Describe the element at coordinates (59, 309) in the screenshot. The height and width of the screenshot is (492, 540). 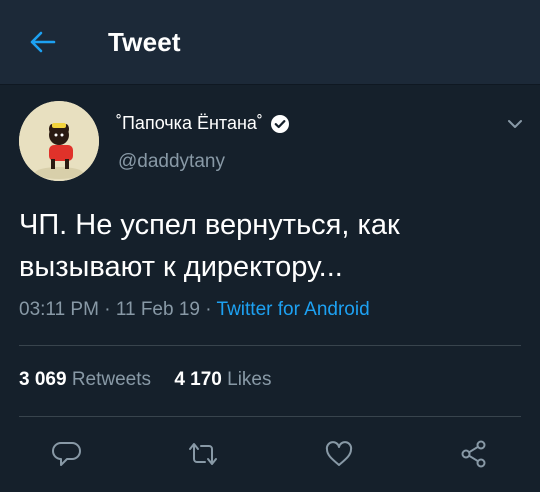
I see `tweet-time: 03:11 PM` at that location.